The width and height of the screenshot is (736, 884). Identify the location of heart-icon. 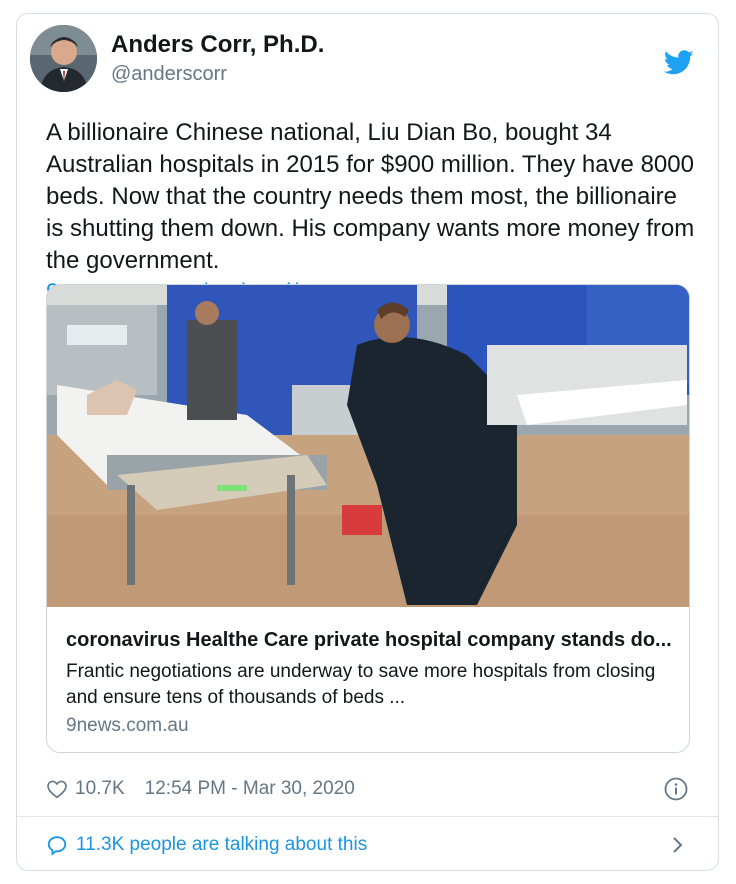
(57, 789).